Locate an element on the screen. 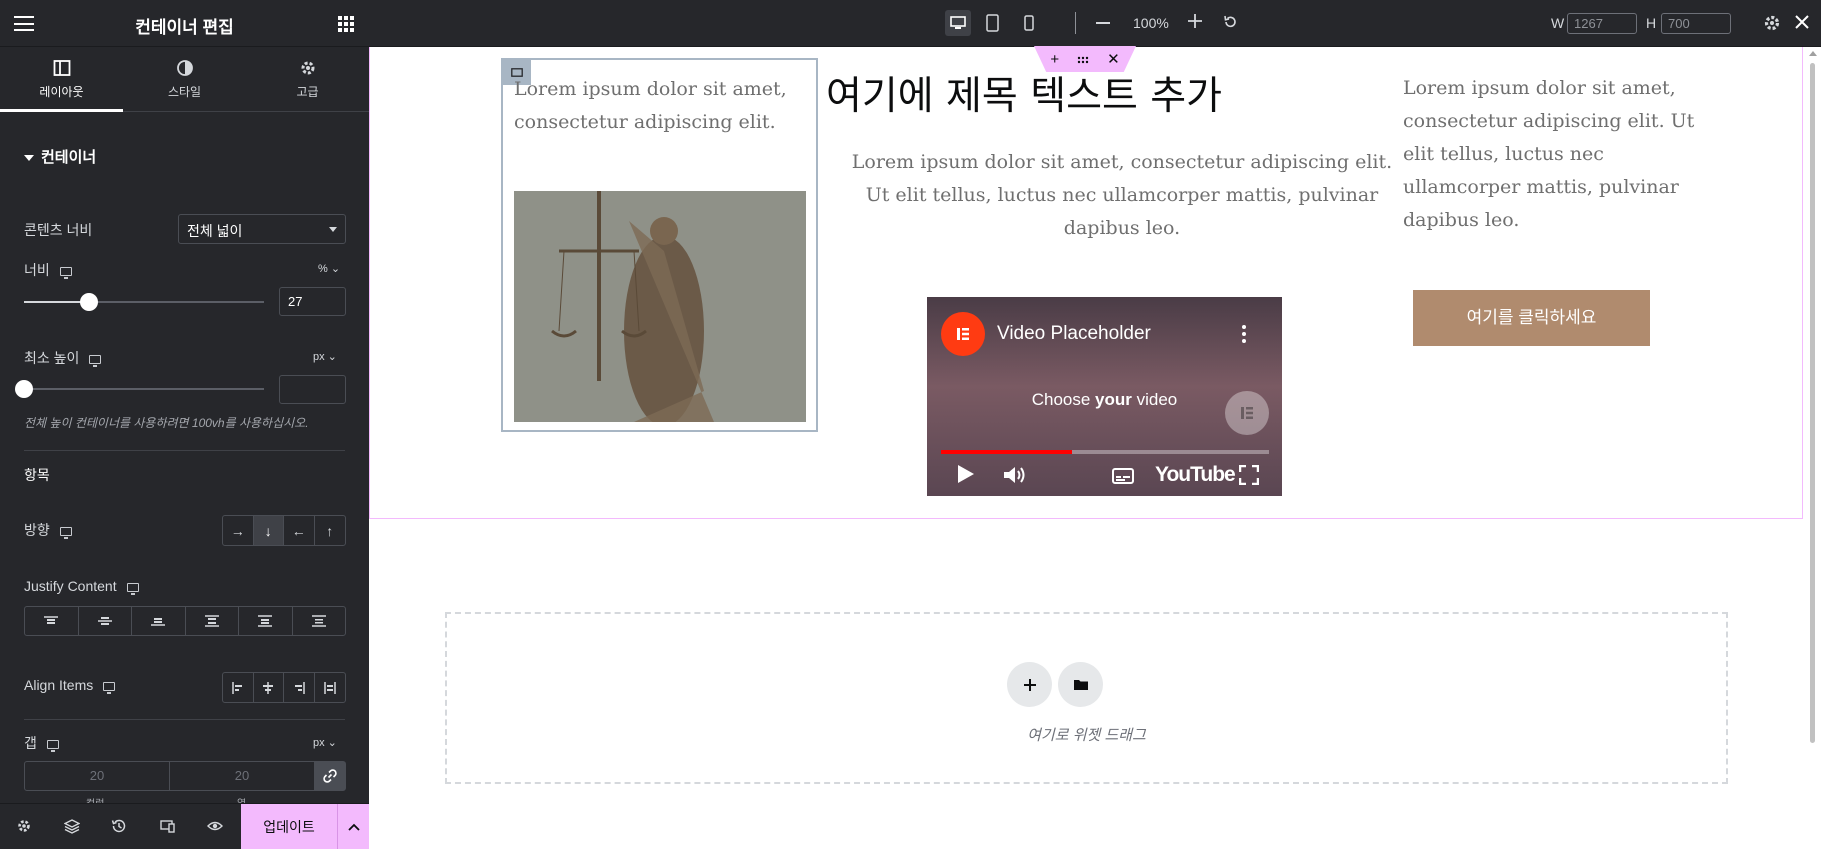 Image resolution: width=1821 pixels, height=849 pixels. justify-space-between-button is located at coordinates (212, 621).